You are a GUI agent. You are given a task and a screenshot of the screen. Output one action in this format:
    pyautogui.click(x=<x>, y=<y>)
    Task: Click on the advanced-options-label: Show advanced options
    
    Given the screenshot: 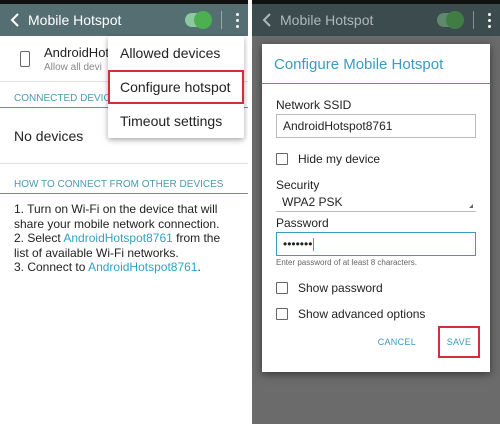 What is the action you would take?
    pyautogui.click(x=362, y=314)
    